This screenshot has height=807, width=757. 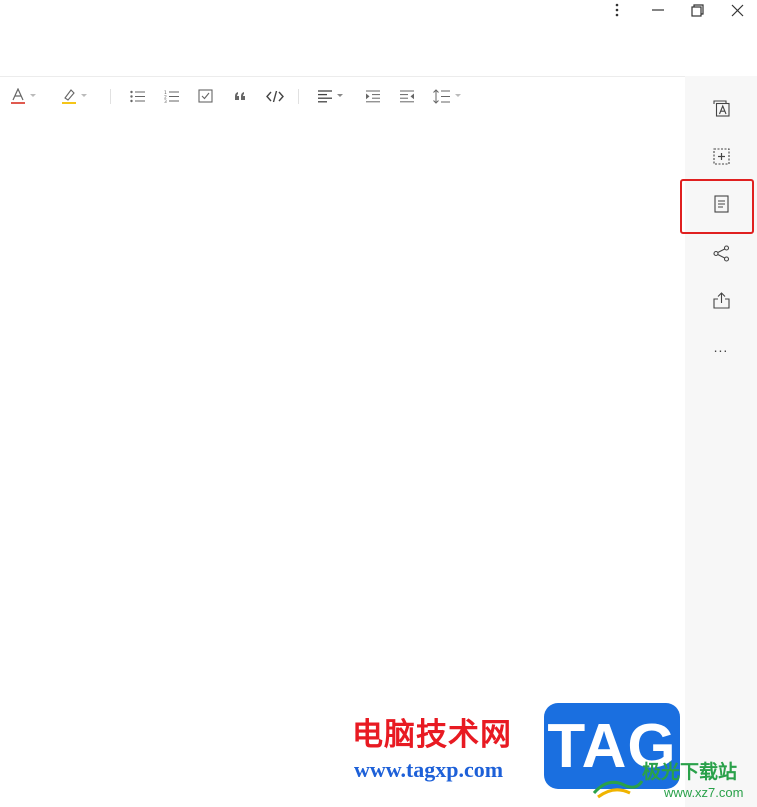 I want to click on align-button, so click(x=330, y=96).